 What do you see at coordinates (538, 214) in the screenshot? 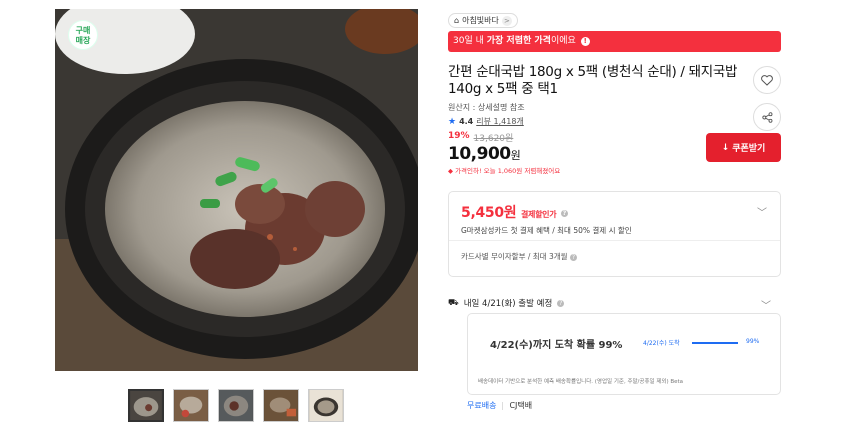
I see `card-price-label: 결제할인가` at bounding box center [538, 214].